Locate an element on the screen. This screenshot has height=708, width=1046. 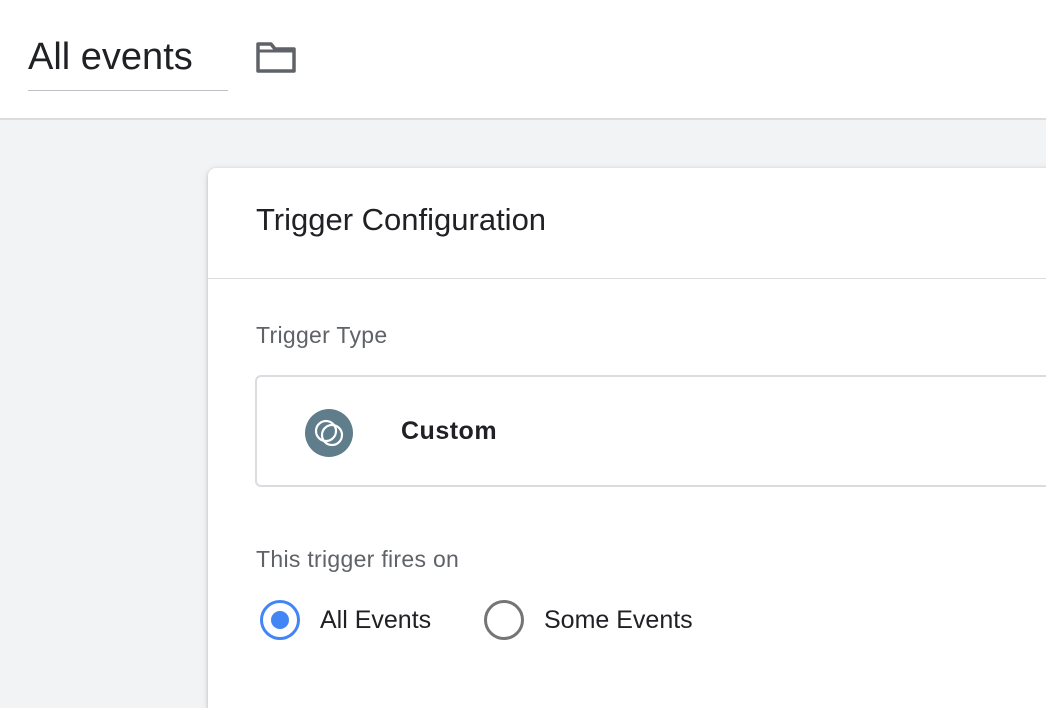
trigger-type-name: Custom is located at coordinates (449, 431).